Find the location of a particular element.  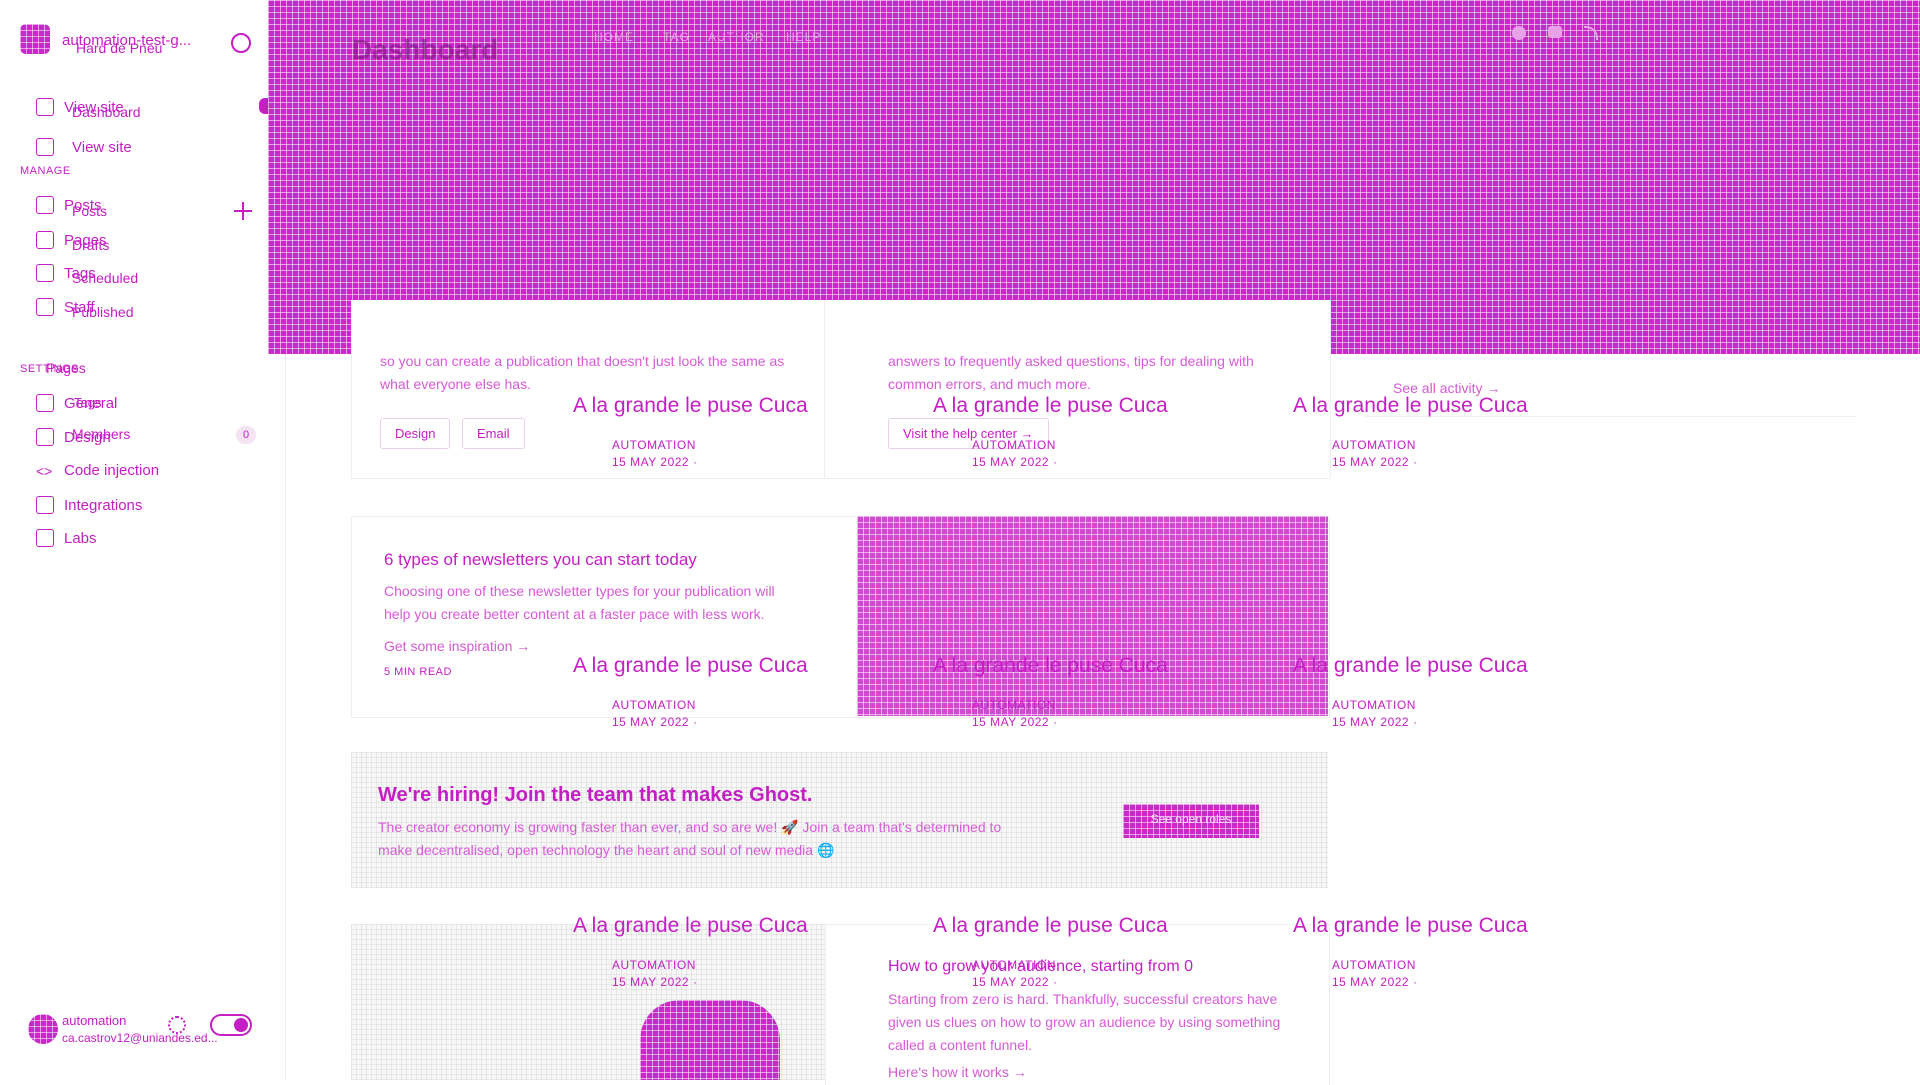

sidebar-item-dashboard-label: Dashboard is located at coordinates (106, 112).